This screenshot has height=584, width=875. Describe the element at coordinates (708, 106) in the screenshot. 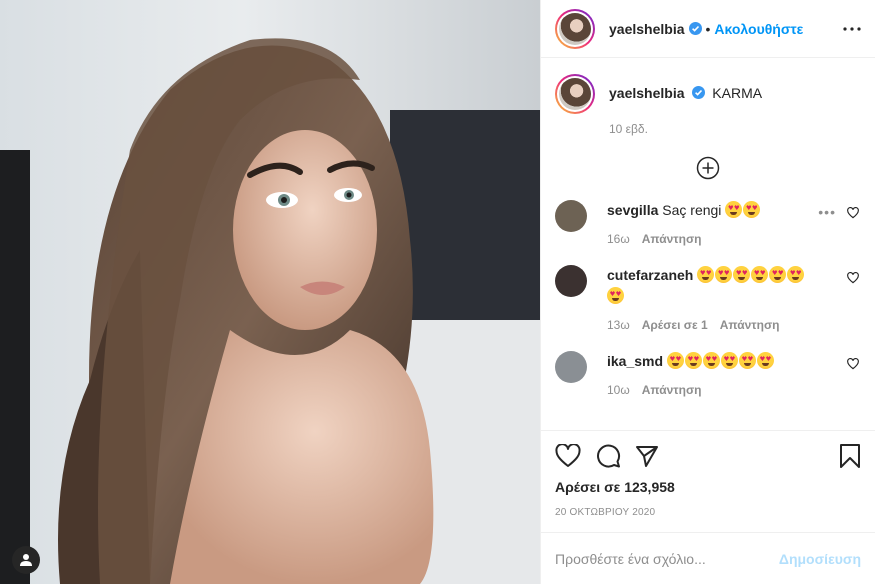

I see `caption: yaelshelbia KARMA 10 εβδ.` at that location.